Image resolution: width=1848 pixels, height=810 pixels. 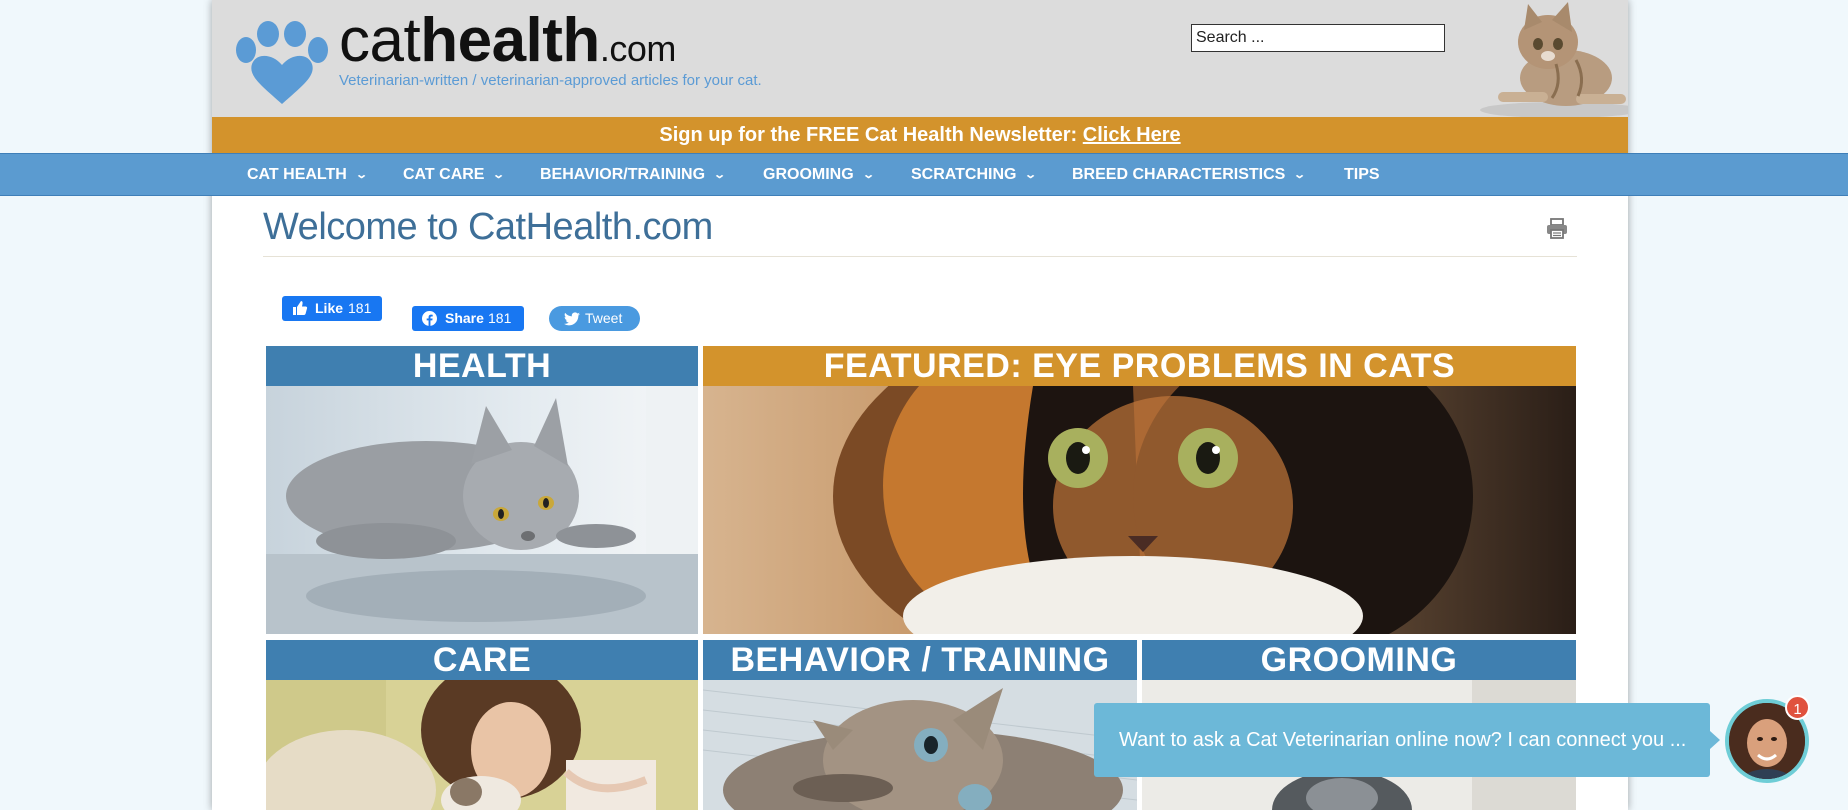 I want to click on nav-label: TIPS, so click(x=1362, y=174).